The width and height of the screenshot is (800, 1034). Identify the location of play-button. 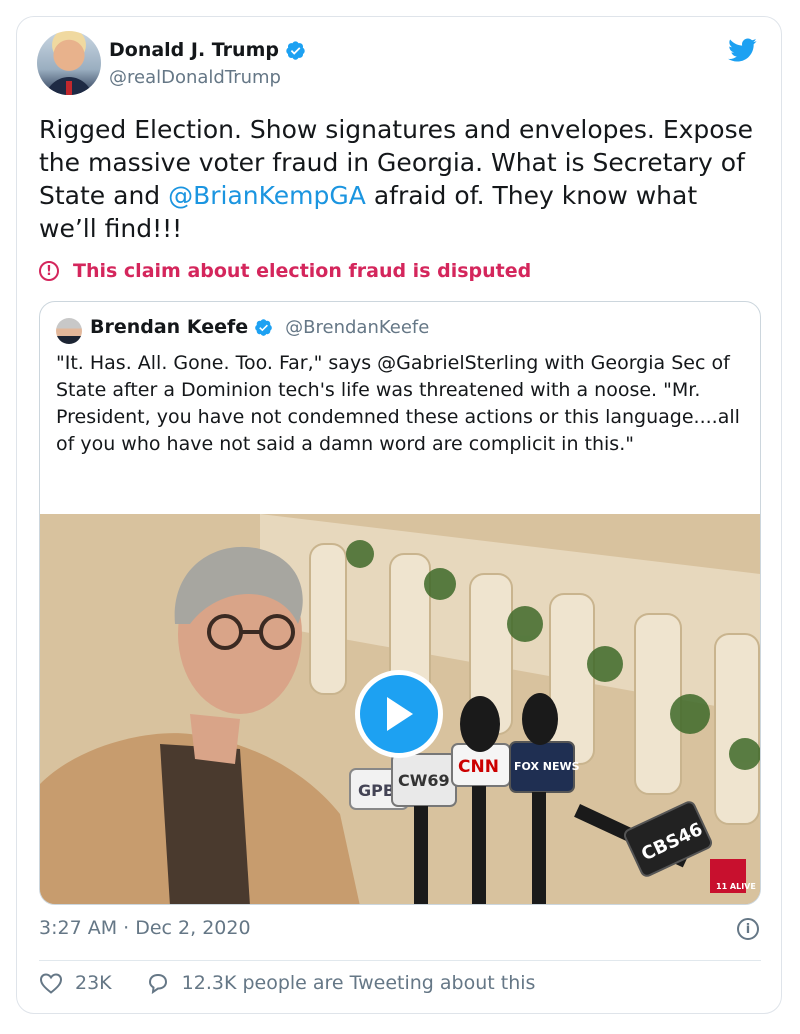
(399, 714).